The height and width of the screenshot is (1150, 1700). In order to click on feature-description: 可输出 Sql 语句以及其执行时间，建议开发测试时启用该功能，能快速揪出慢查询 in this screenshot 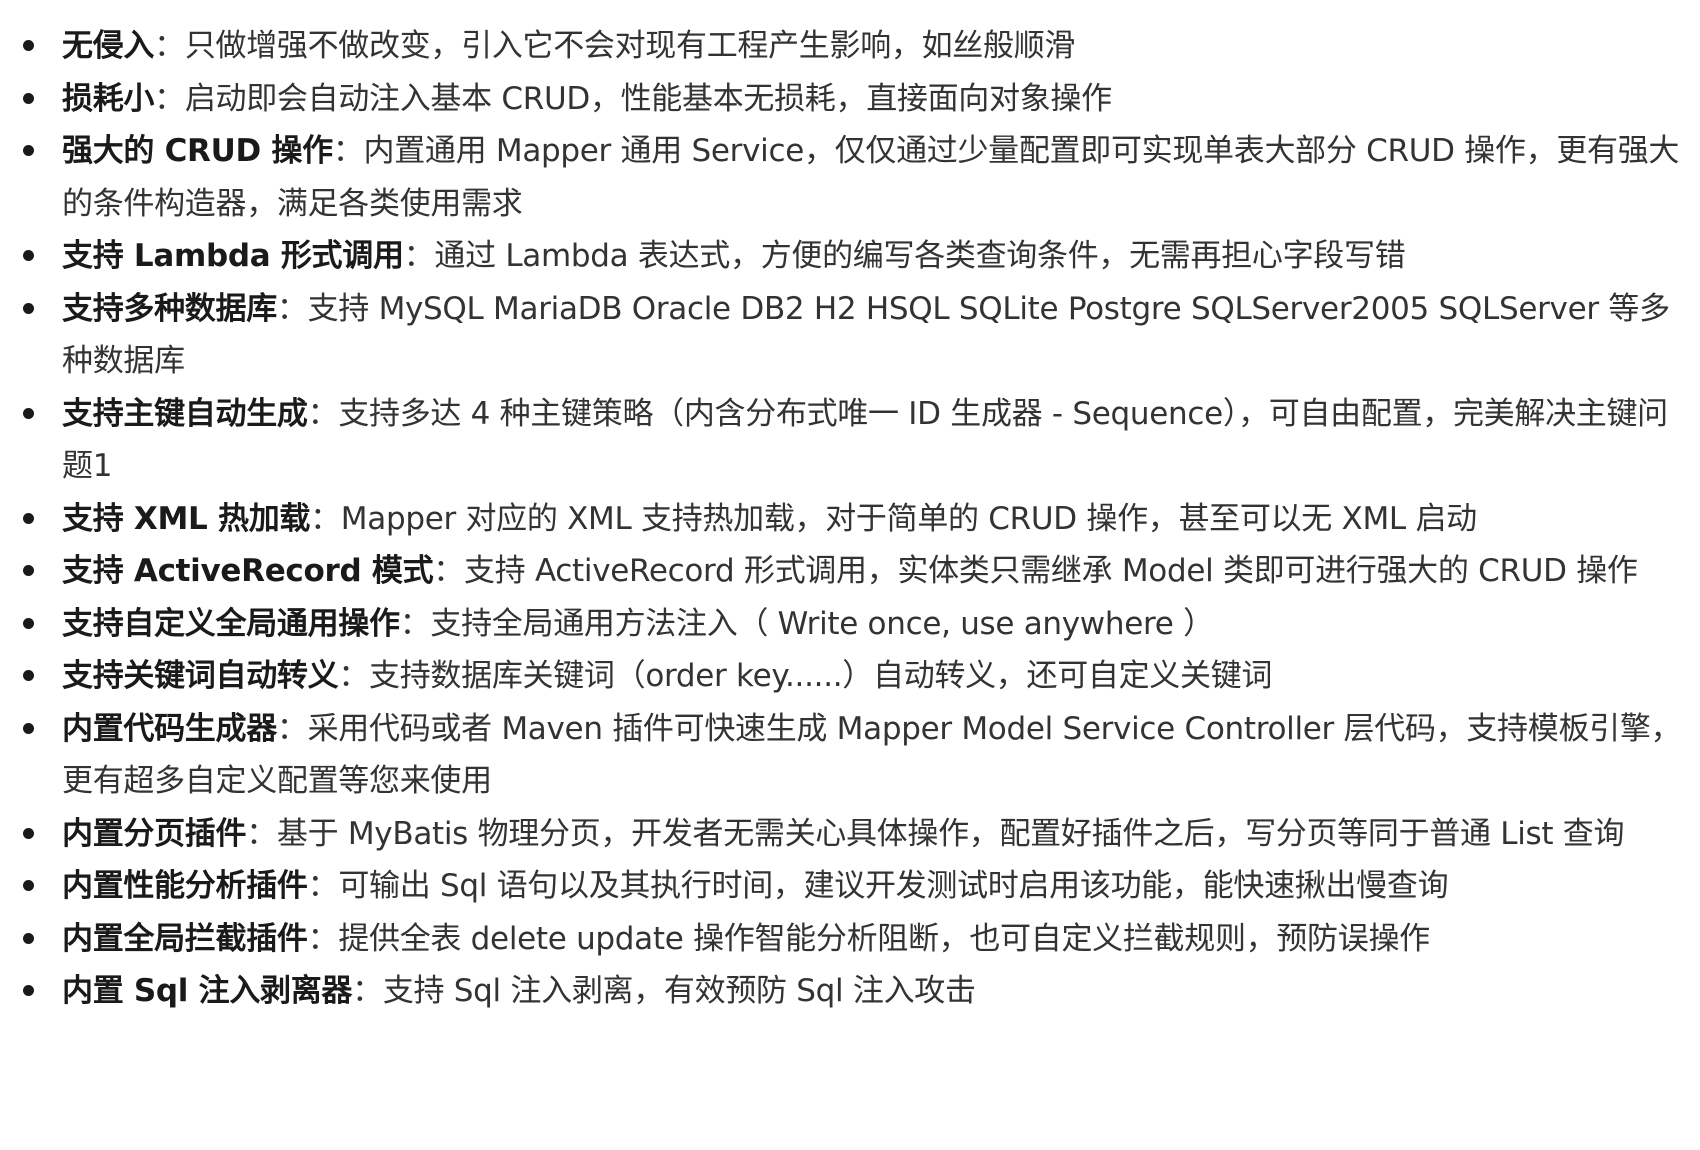, I will do `click(893, 886)`.